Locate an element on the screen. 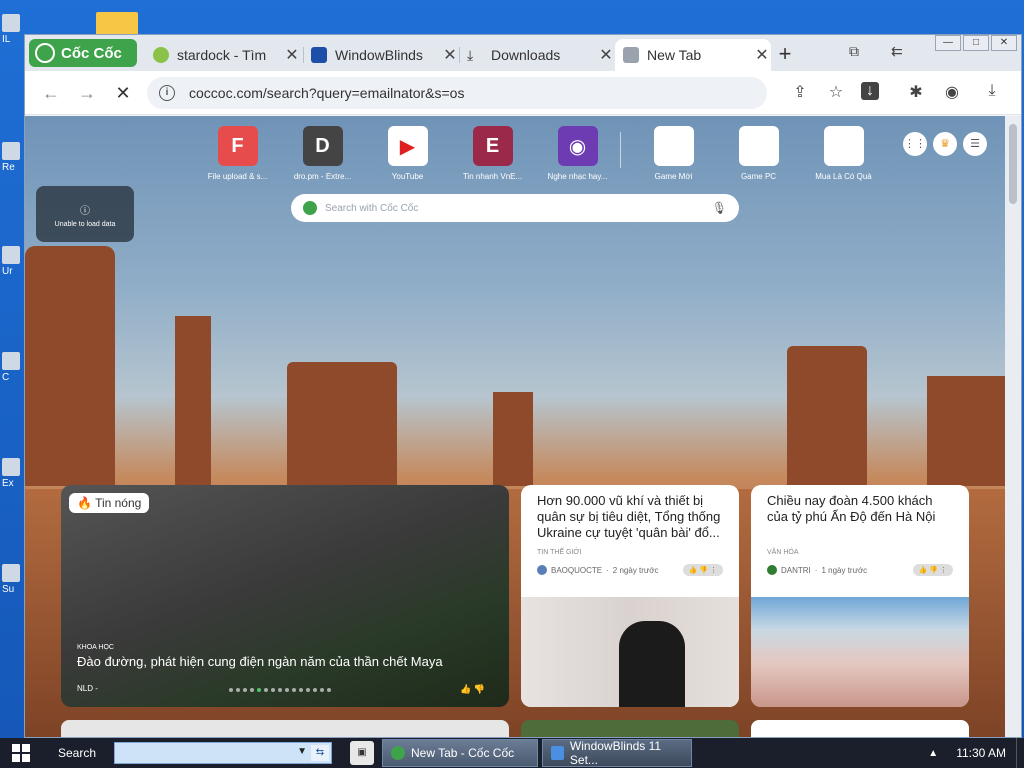  share-icon: ⇪ is located at coordinates (800, 92).